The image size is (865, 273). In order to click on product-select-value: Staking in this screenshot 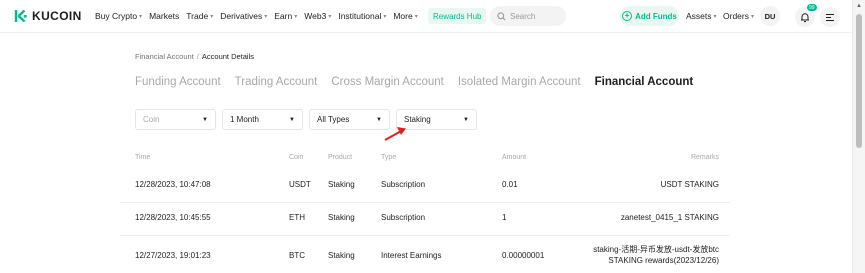, I will do `click(417, 119)`.